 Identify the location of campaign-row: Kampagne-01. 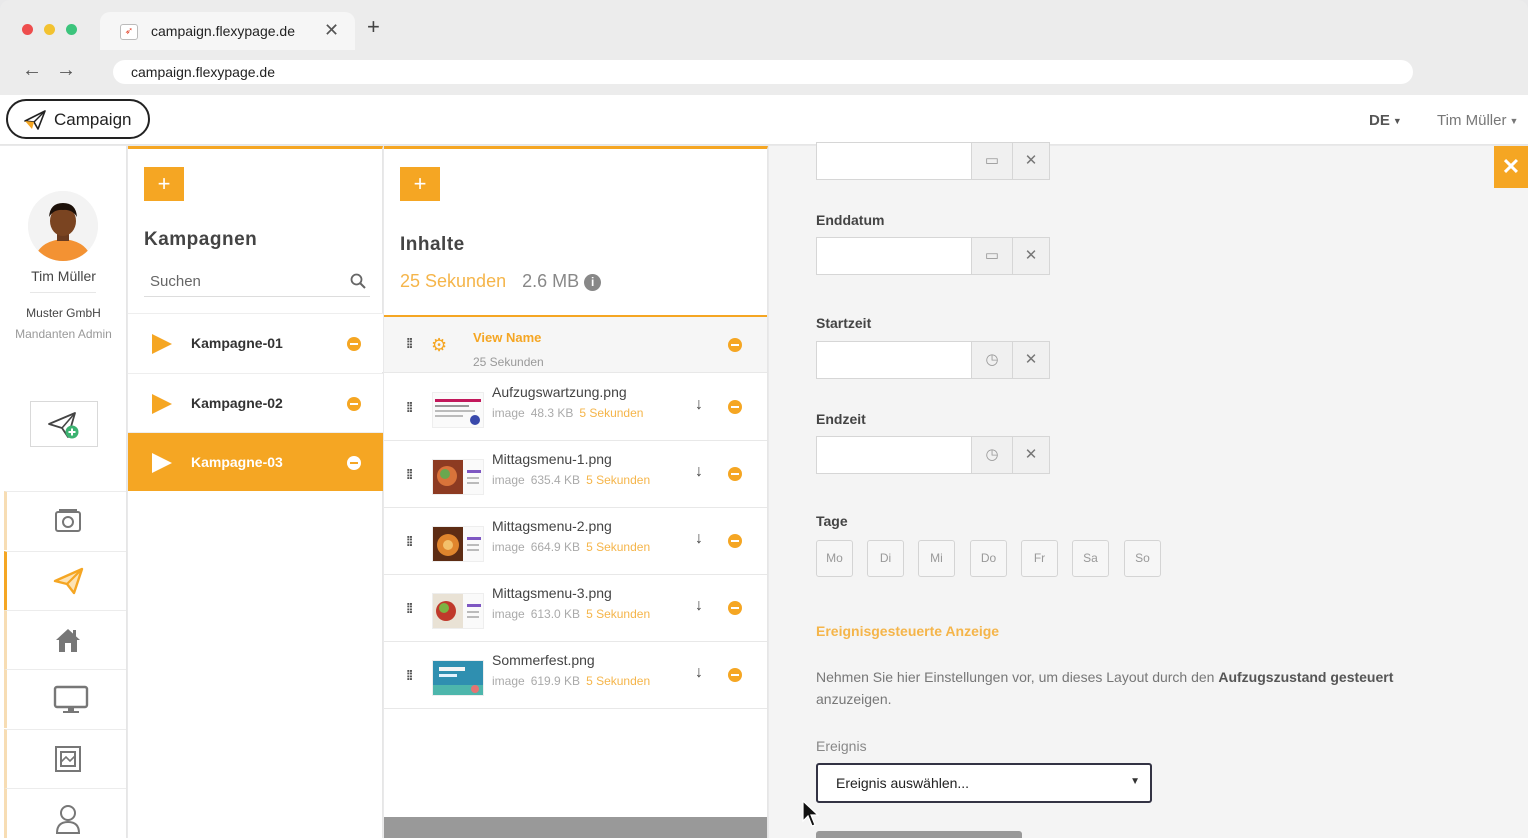
(255, 342).